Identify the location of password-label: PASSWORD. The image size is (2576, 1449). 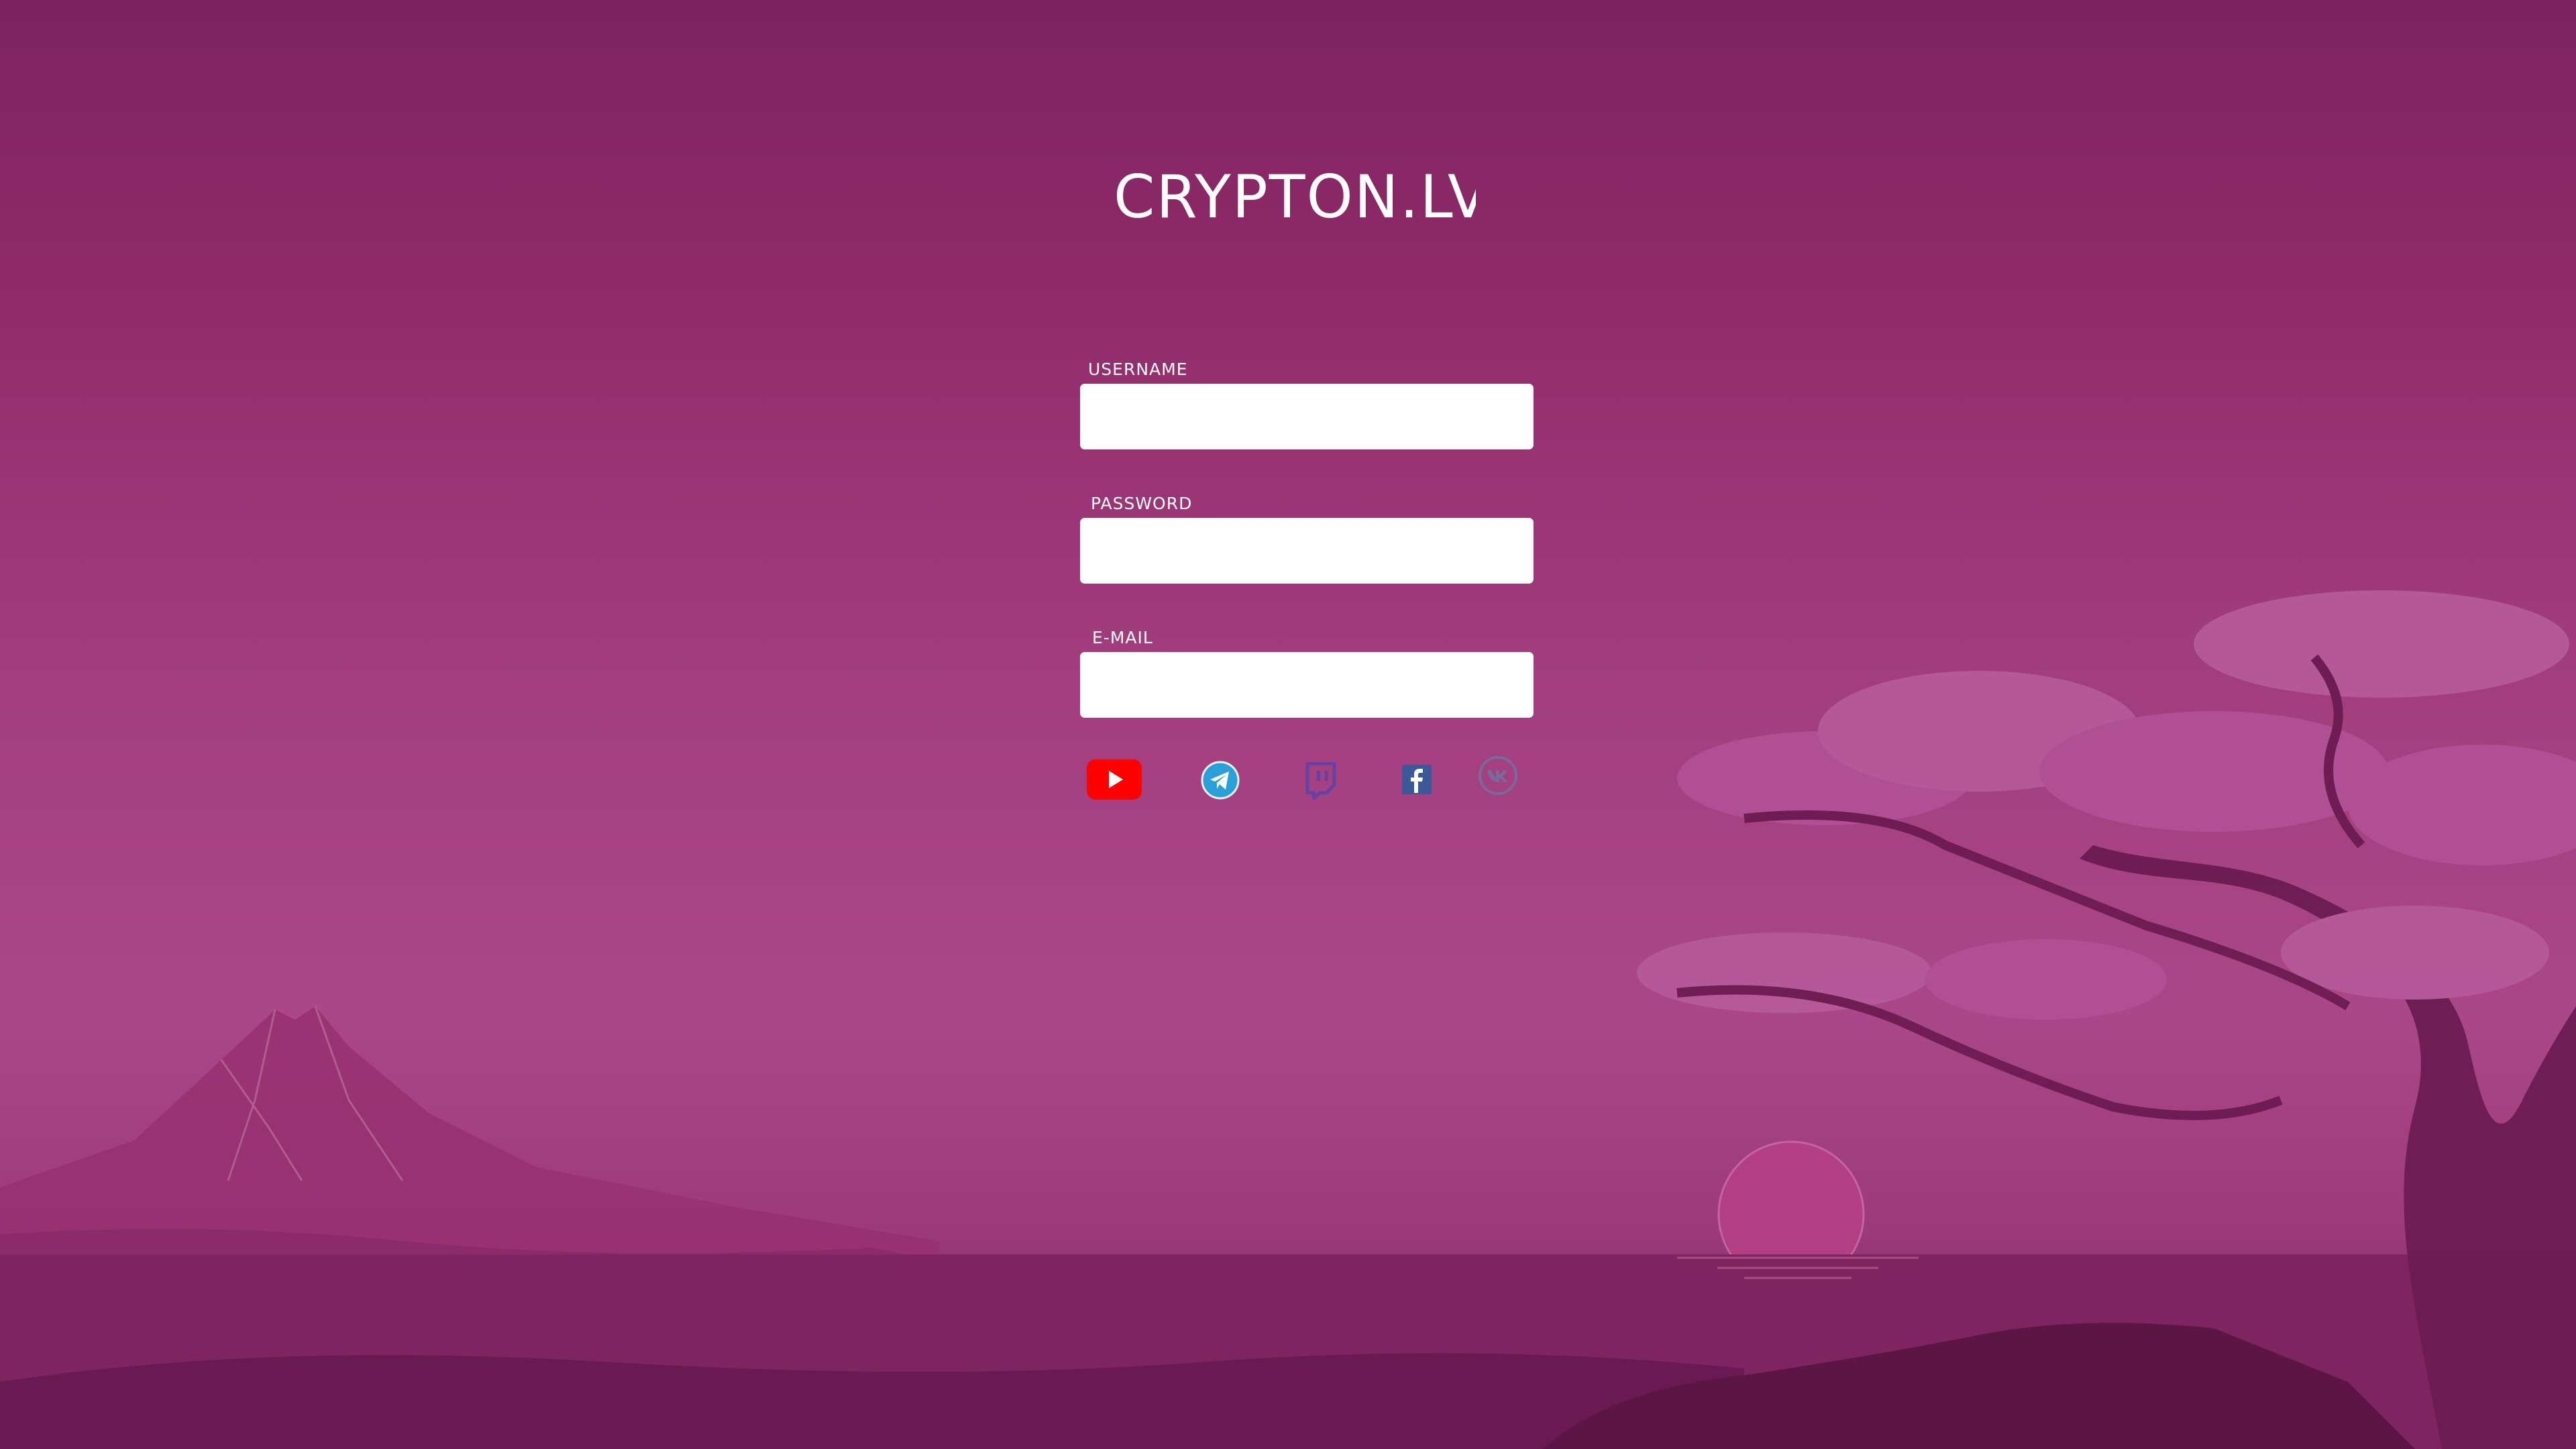
(1142, 503).